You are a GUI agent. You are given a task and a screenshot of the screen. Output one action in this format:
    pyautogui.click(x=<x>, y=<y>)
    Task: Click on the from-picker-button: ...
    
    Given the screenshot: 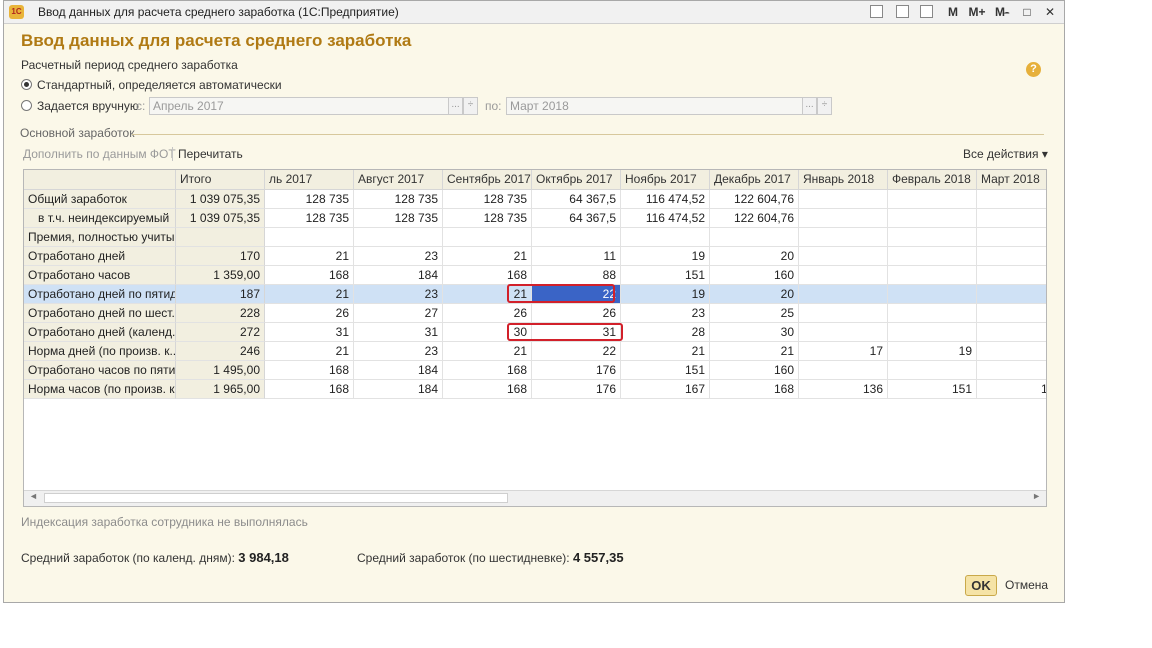 What is the action you would take?
    pyautogui.click(x=455, y=106)
    